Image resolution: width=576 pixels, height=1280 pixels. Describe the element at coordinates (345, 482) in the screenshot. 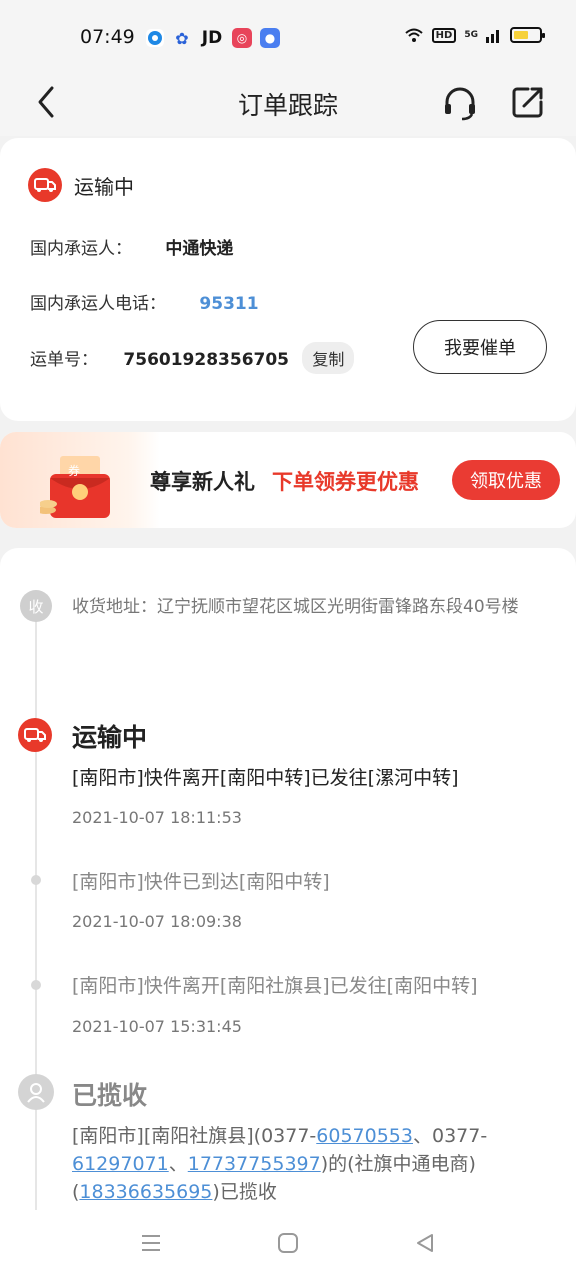

I see `banner-text-2: 下单领券更优惠` at that location.